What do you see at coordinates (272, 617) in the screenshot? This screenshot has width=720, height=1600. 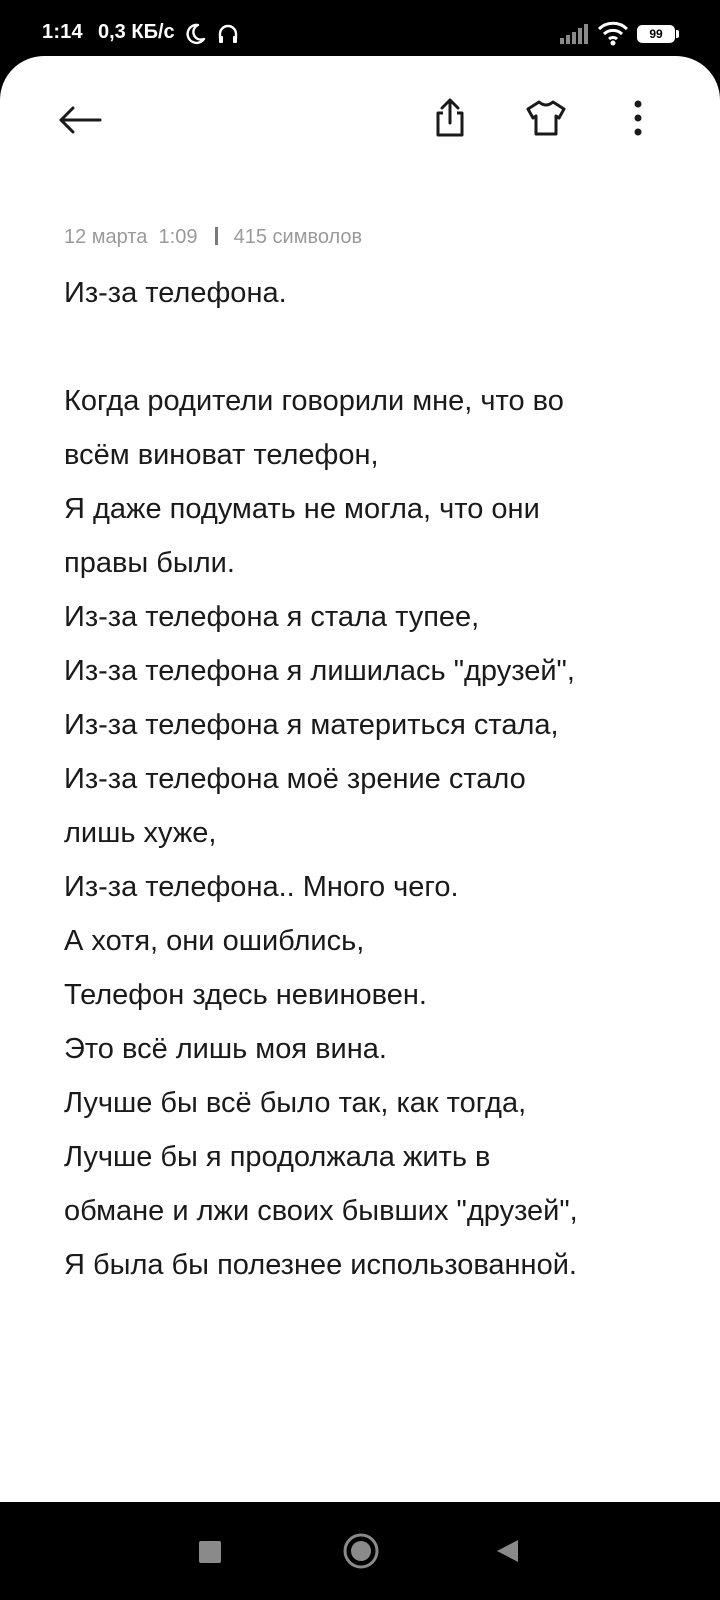 I see `note-line: Из-за телефона я стала тупее,` at bounding box center [272, 617].